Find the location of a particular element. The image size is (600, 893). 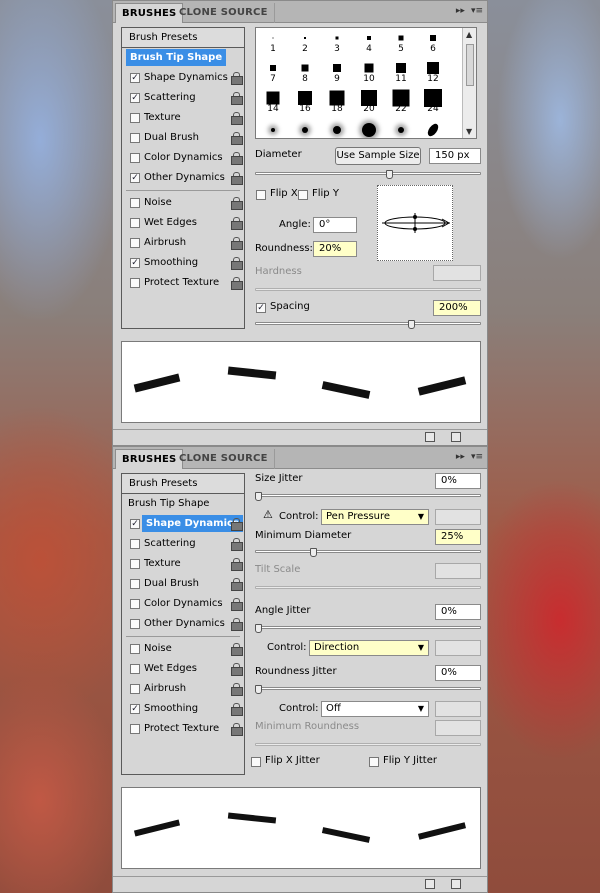

brush-tip-cell: 5 is located at coordinates (401, 42).